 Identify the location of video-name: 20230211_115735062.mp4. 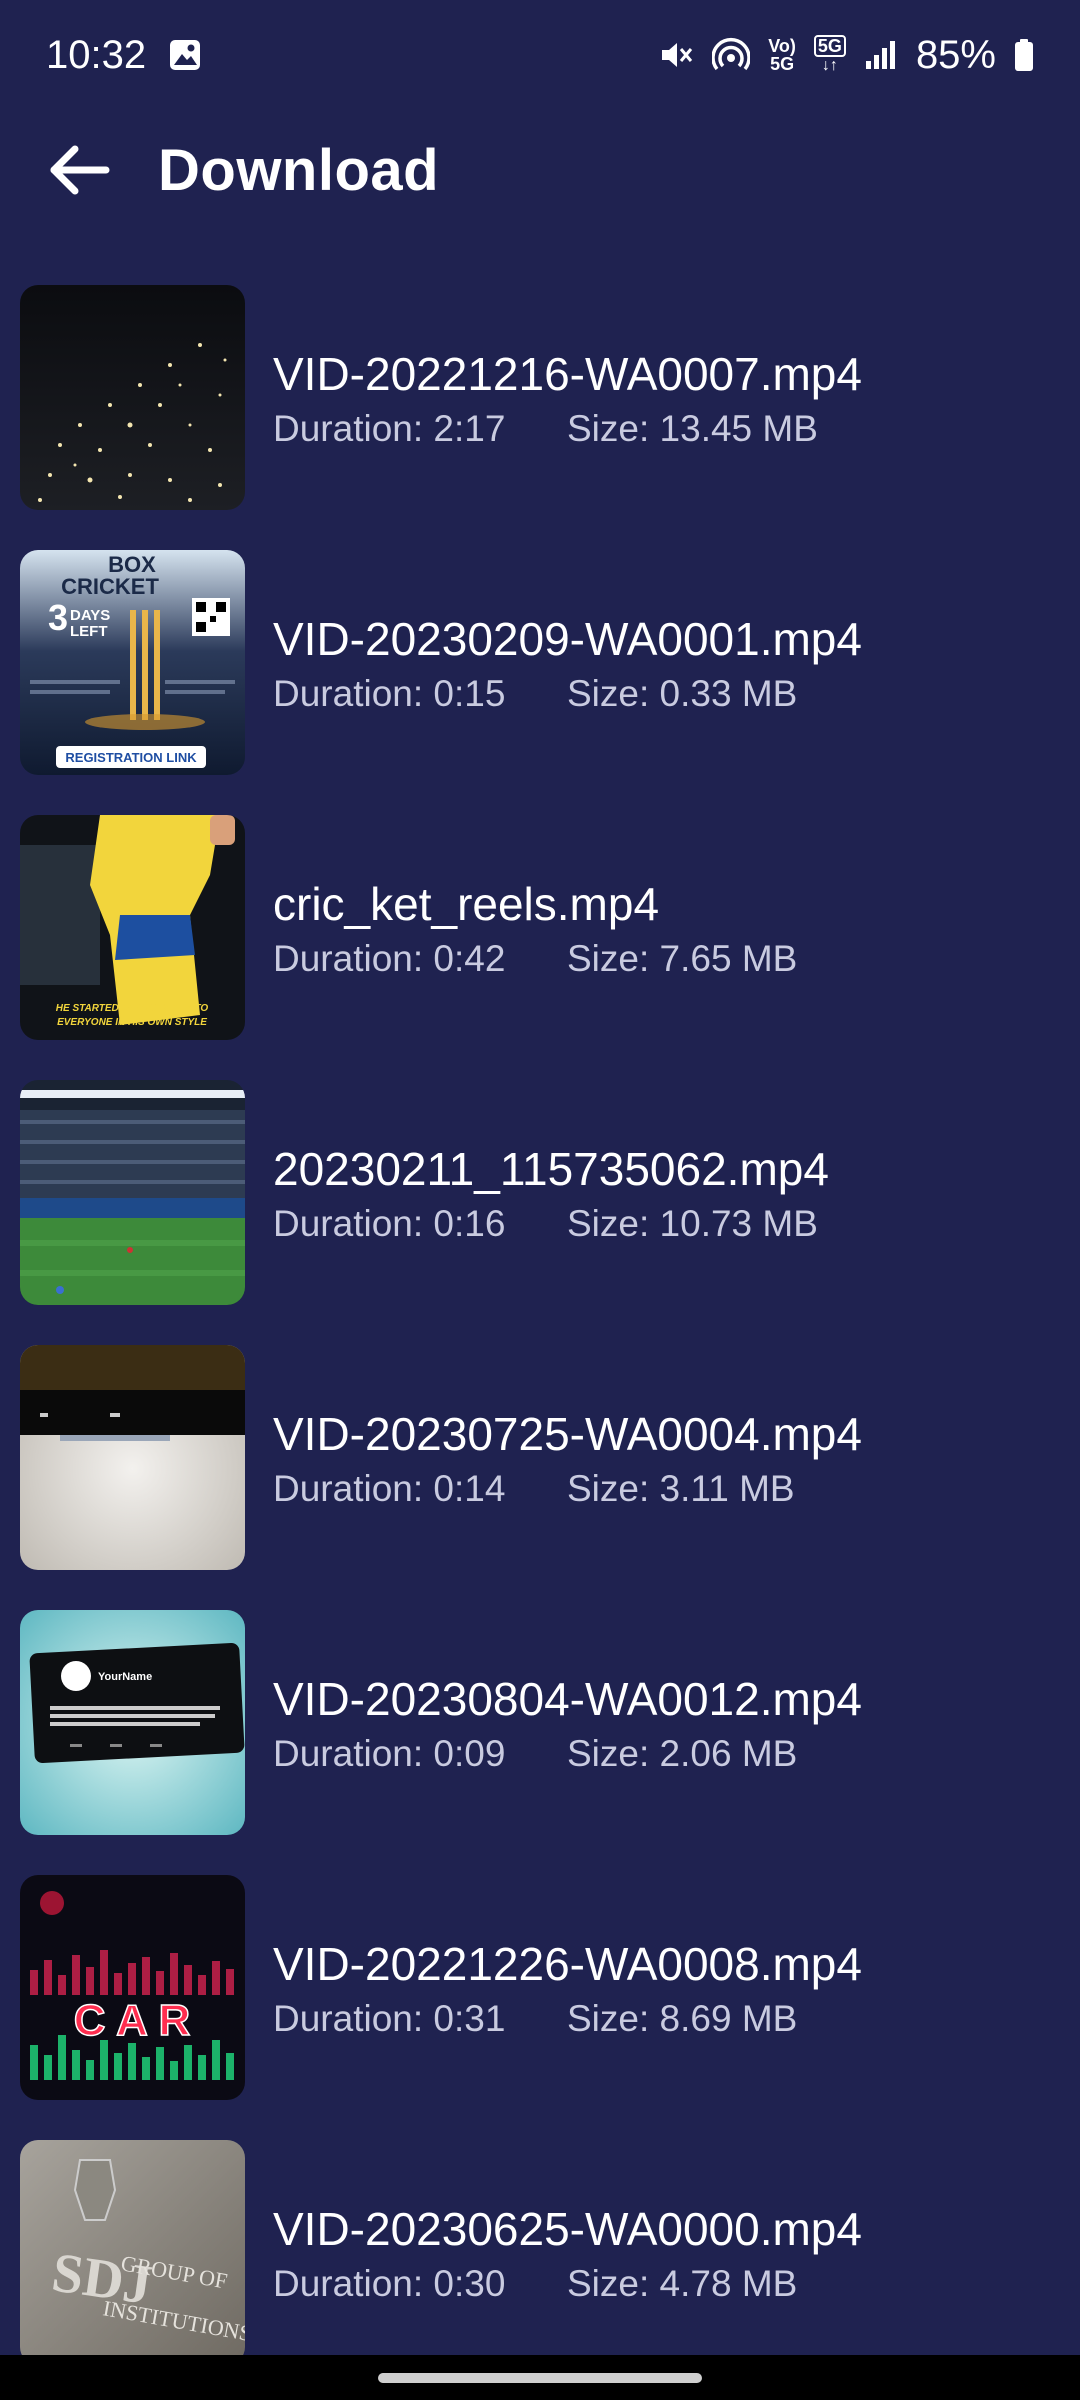
(551, 1168).